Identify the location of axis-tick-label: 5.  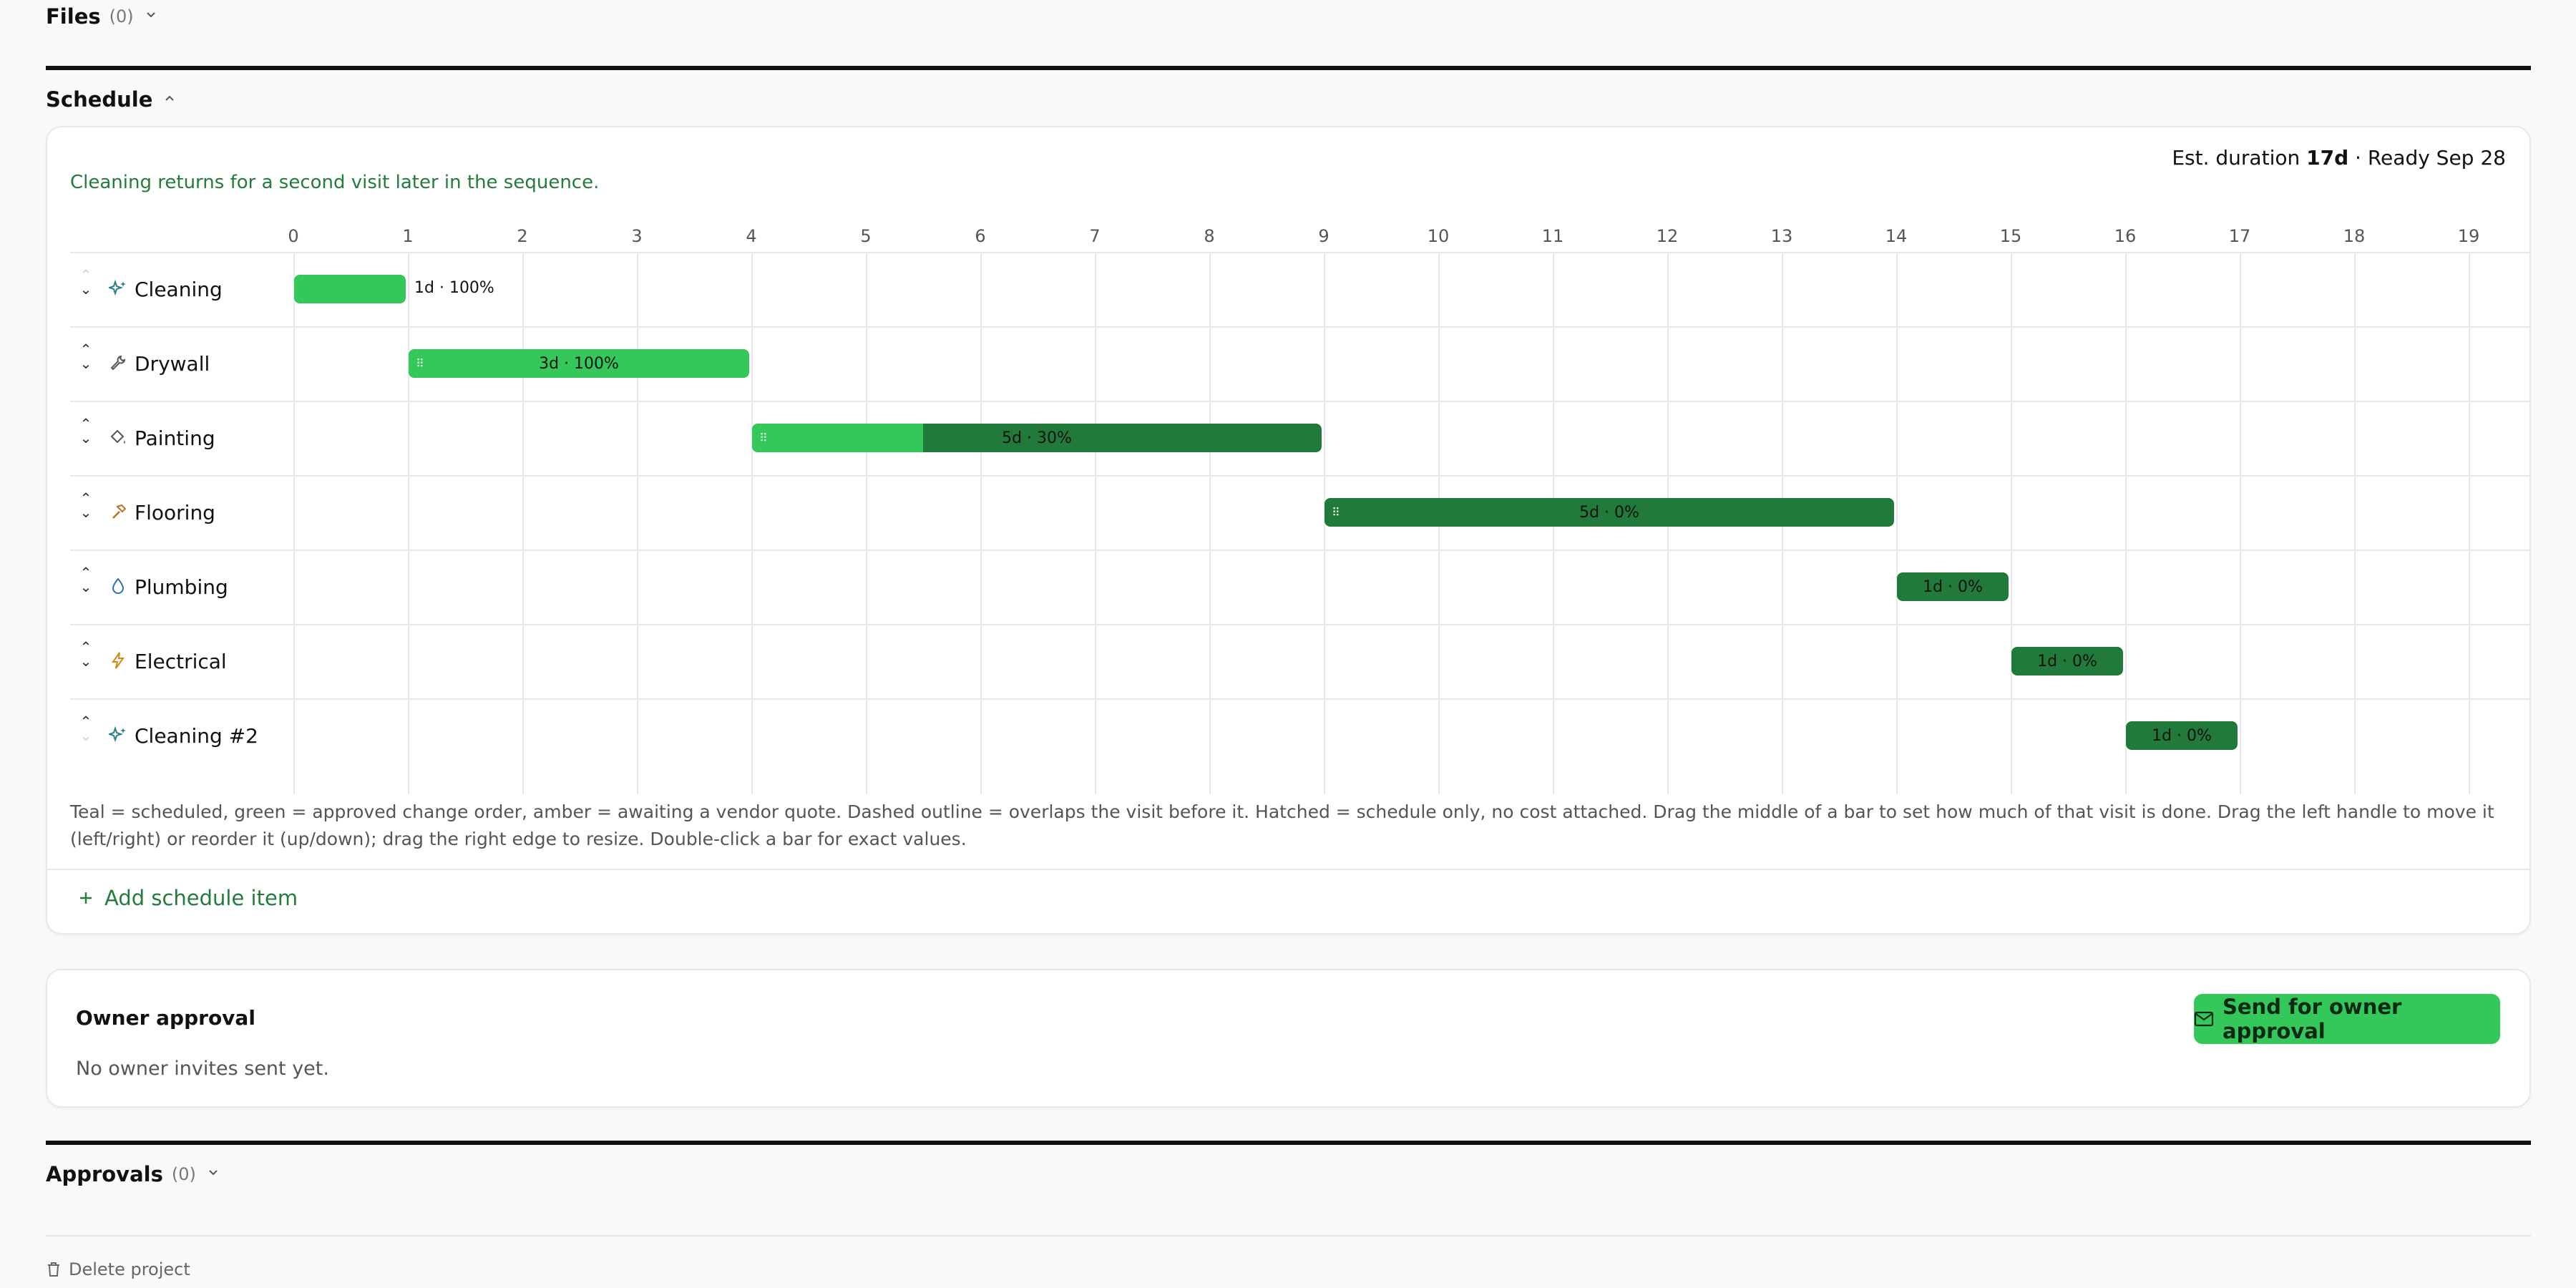
(866, 236).